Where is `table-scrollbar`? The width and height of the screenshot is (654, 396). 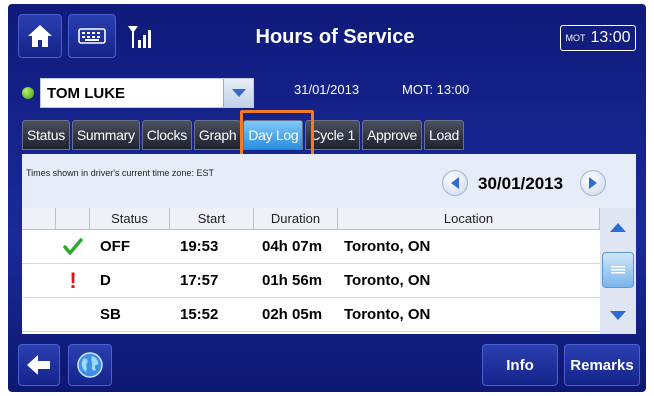 table-scrollbar is located at coordinates (618, 271).